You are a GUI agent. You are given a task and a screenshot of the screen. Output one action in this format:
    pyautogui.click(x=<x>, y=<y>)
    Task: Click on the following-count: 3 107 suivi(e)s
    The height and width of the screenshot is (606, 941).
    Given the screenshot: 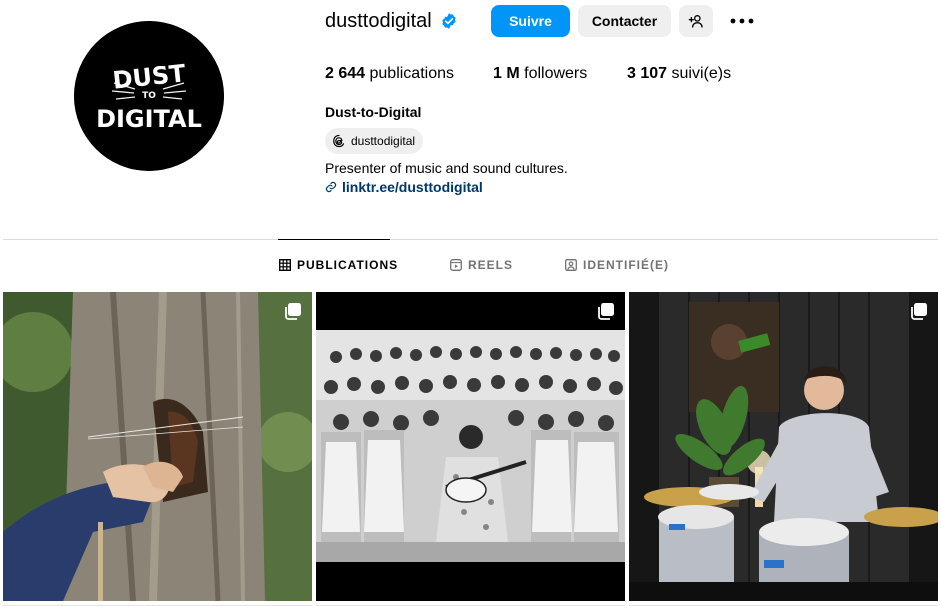 What is the action you would take?
    pyautogui.click(x=679, y=75)
    